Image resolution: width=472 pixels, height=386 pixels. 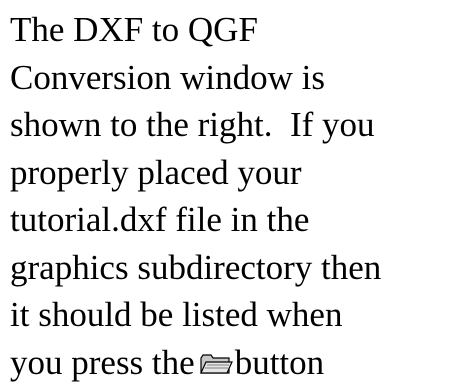 I want to click on paragraph-line-3: shown to the right. If you, so click(x=192, y=124).